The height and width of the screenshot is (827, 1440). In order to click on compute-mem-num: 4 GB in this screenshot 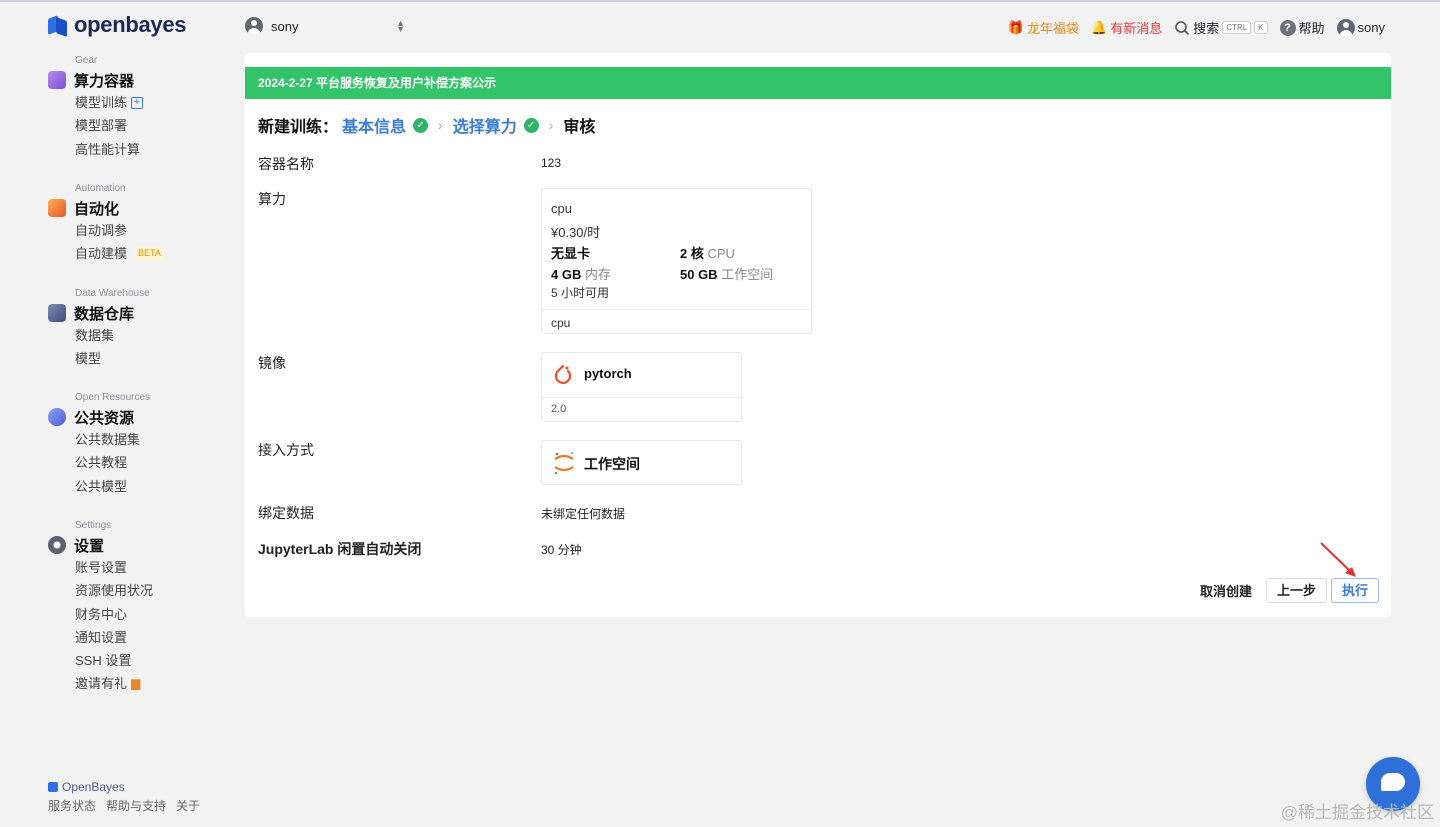, I will do `click(566, 274)`.